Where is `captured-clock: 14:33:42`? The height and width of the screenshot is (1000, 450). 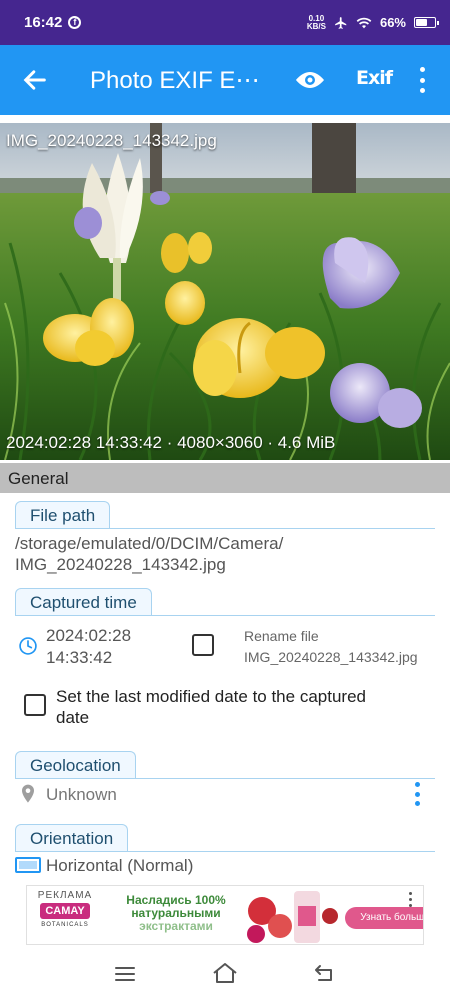
captured-clock: 14:33:42 is located at coordinates (79, 658).